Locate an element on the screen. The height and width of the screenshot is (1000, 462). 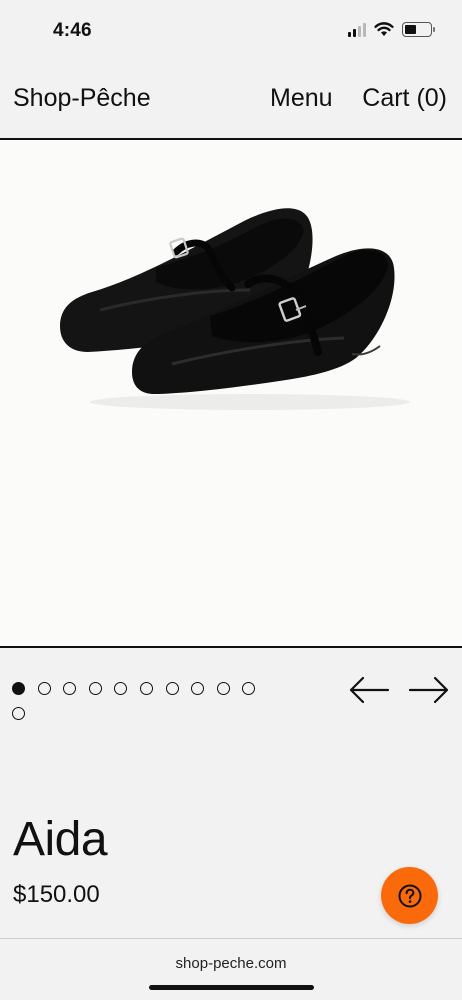
status-icons is located at coordinates (391, 29).